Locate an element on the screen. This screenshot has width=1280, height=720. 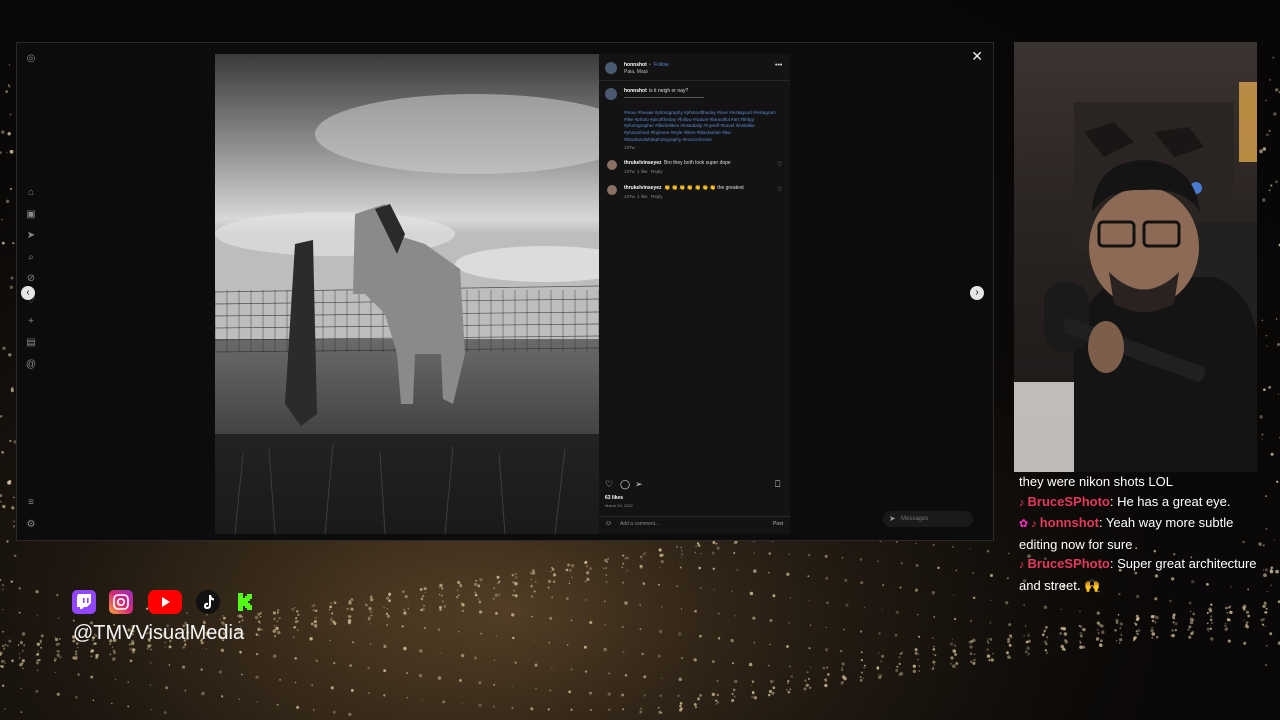
follow-button: Follow is located at coordinates (661, 65).